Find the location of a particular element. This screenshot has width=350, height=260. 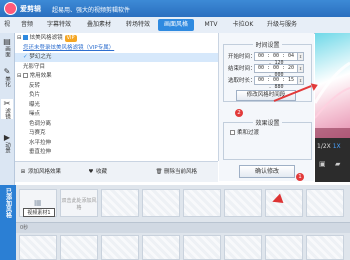

normal-speed-label: 1X is located at coordinates (337, 146).